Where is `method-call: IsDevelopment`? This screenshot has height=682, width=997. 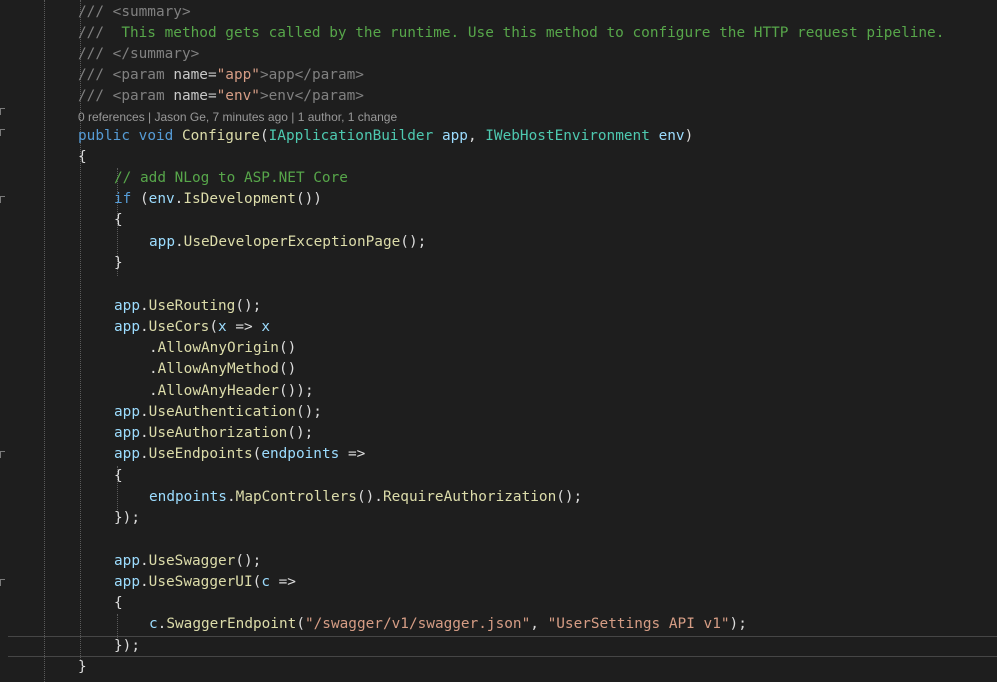
method-call: IsDevelopment is located at coordinates (239, 199).